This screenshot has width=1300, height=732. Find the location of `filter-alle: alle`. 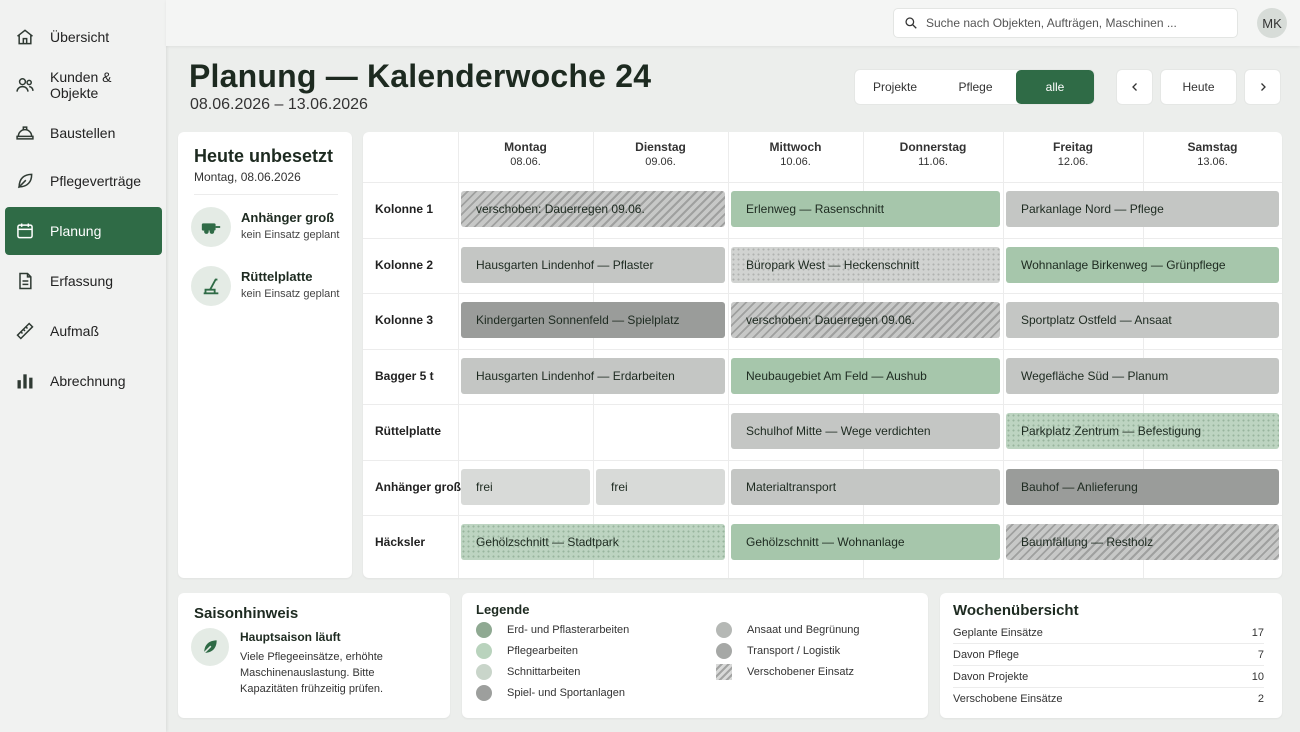

filter-alle: alle is located at coordinates (1055, 87).